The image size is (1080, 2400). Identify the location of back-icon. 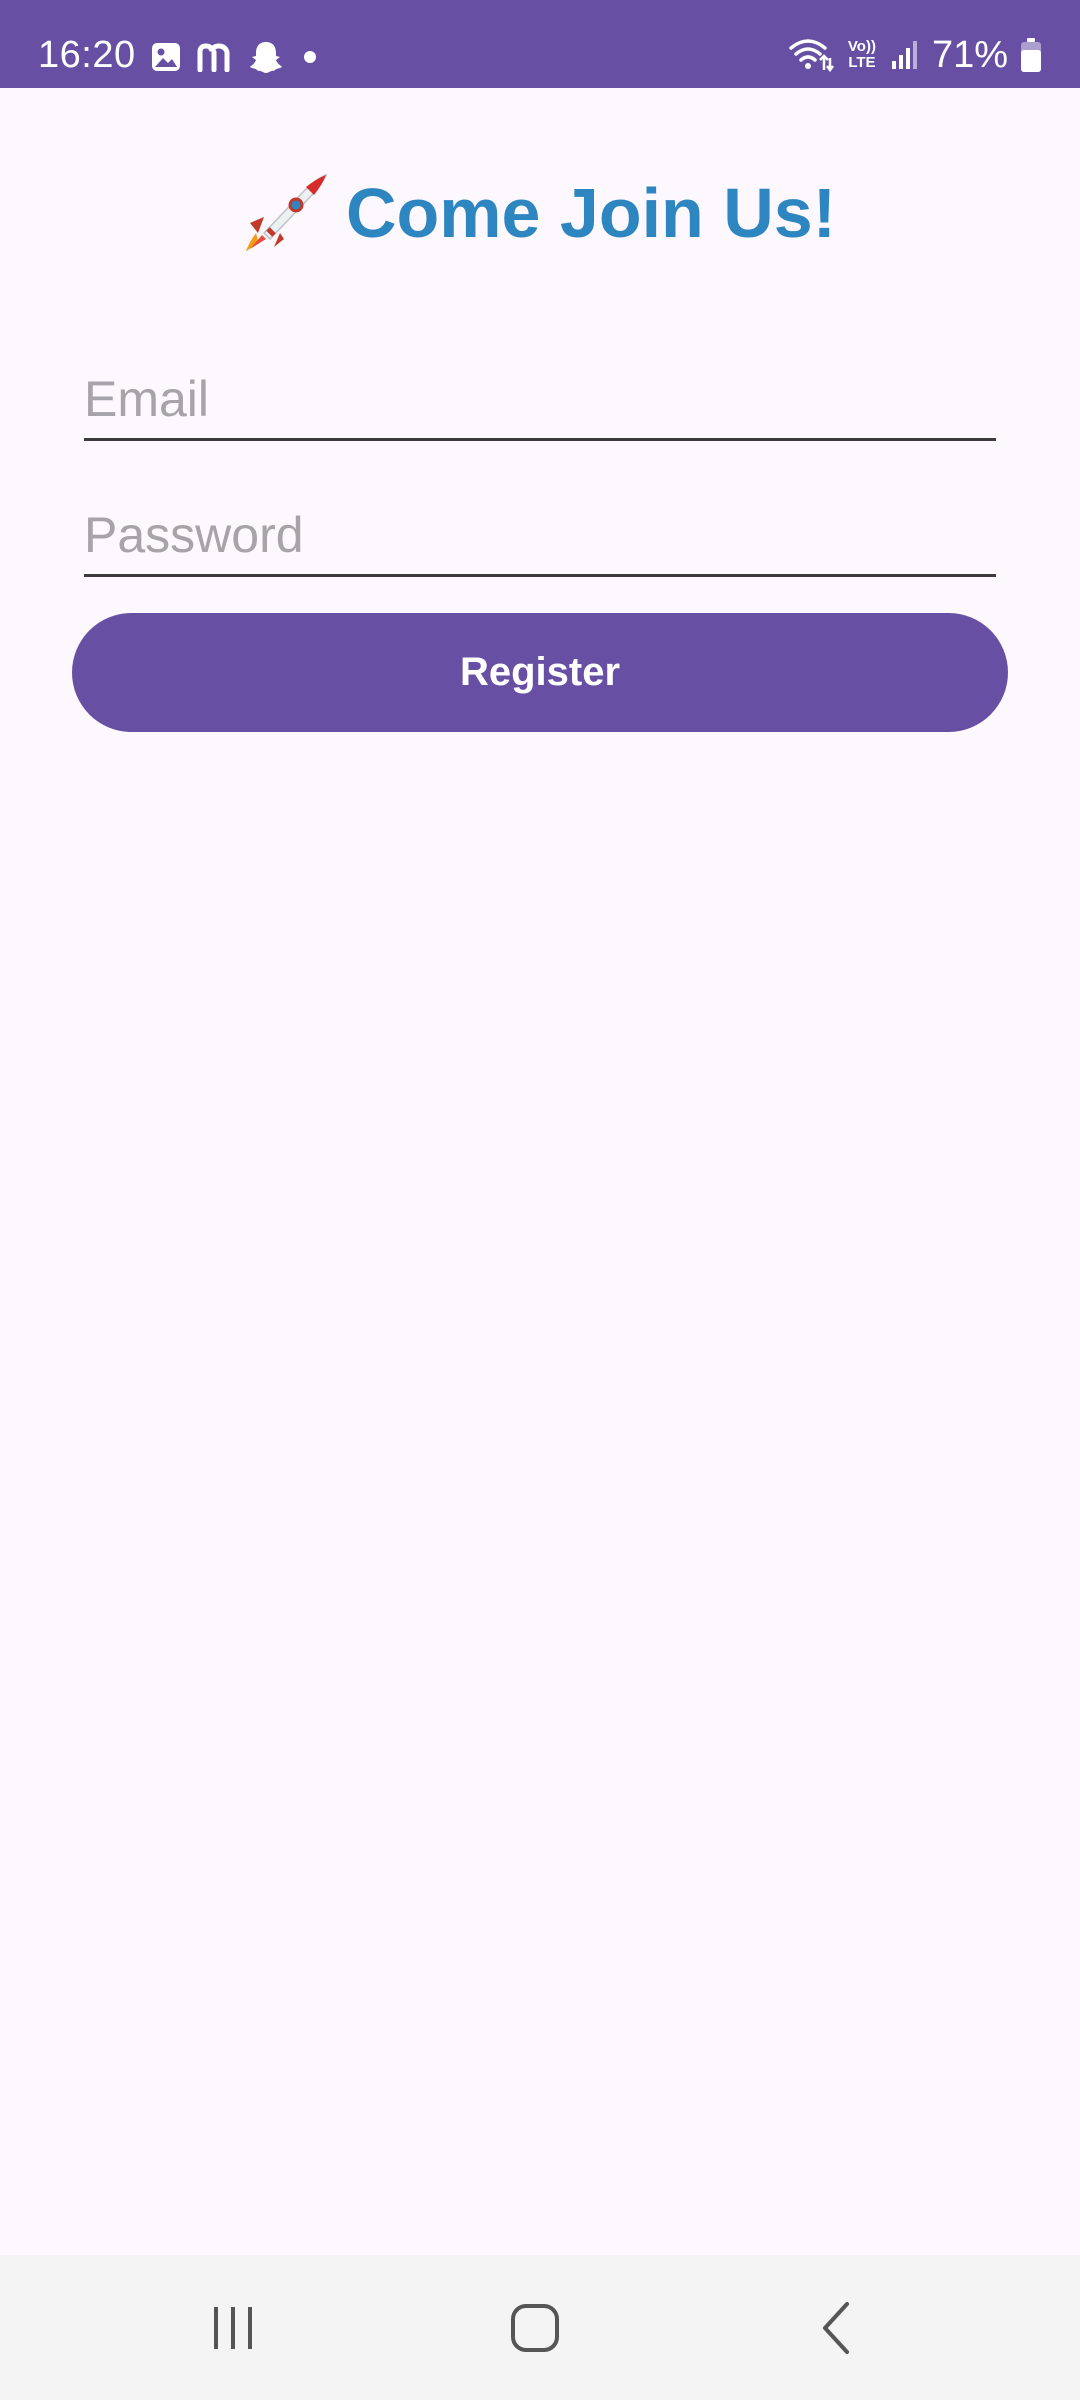
(837, 2328).